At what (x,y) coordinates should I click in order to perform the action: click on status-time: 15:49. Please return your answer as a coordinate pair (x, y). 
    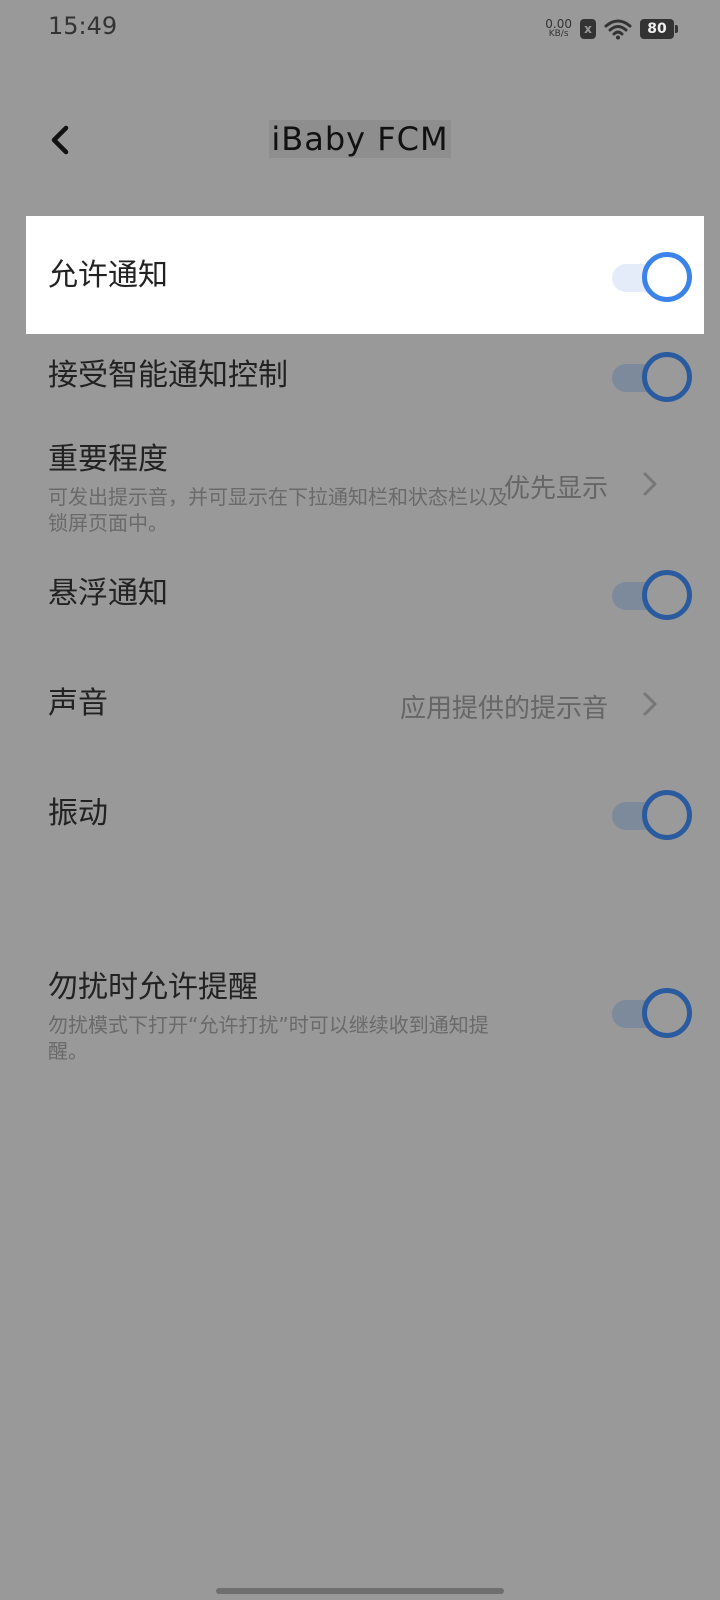
    Looking at the image, I should click on (83, 26).